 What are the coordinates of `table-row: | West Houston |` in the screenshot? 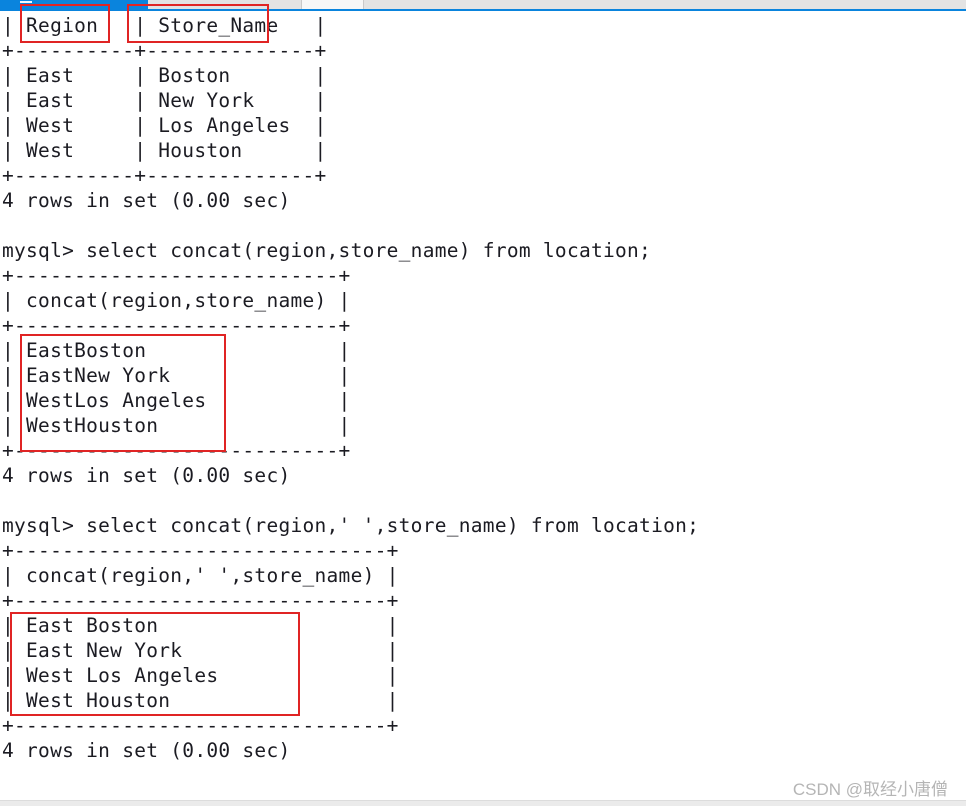 It's located at (200, 700).